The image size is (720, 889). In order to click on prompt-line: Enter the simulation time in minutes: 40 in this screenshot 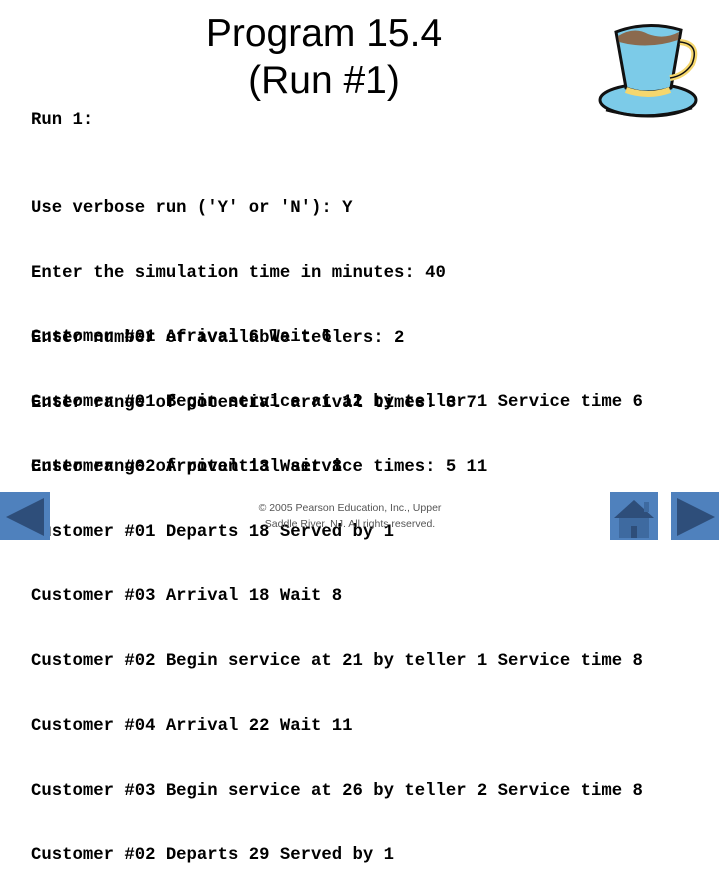, I will do `click(238, 273)`.